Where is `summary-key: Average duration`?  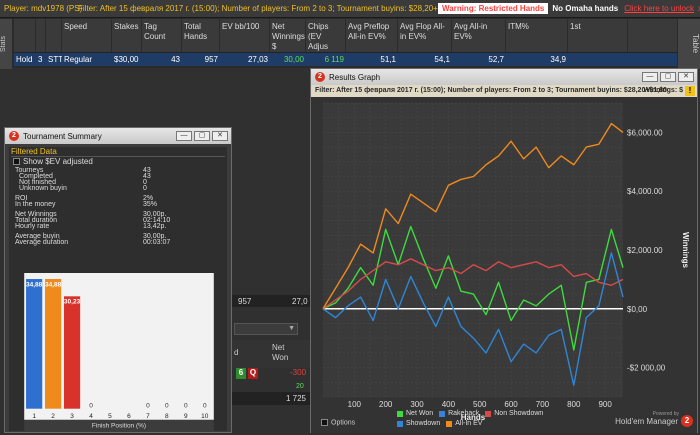
summary-key: Average duration is located at coordinates (42, 242).